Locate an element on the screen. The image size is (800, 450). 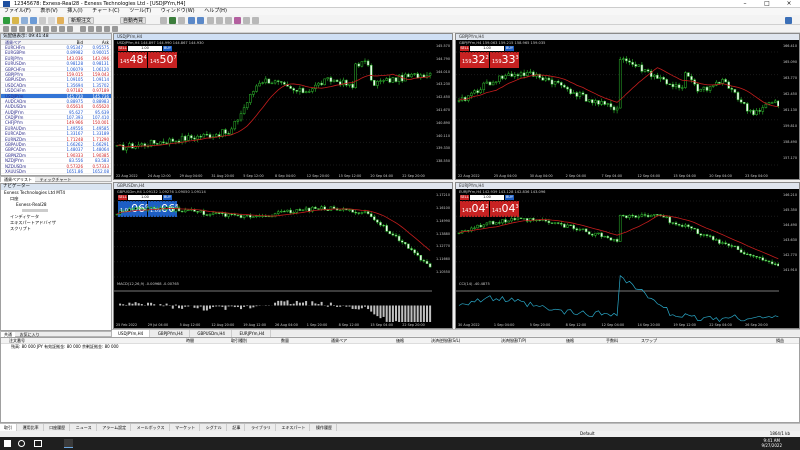
chart-shift-icon is located at coordinates (219, 20).